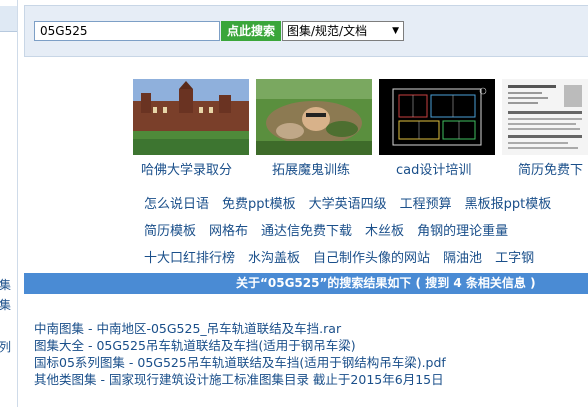  I want to click on keyword-link: 工程预算, so click(426, 204).